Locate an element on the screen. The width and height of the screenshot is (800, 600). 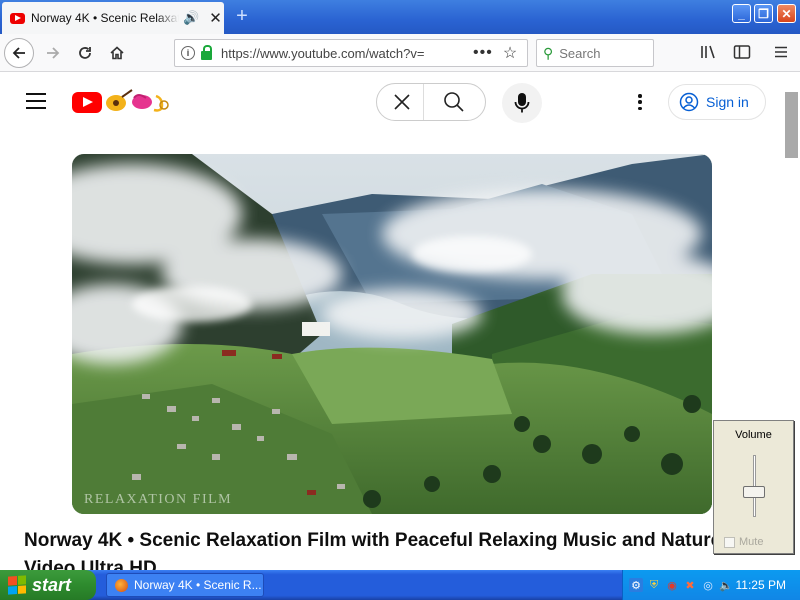
search-placeholder: Search is located at coordinates (580, 53).